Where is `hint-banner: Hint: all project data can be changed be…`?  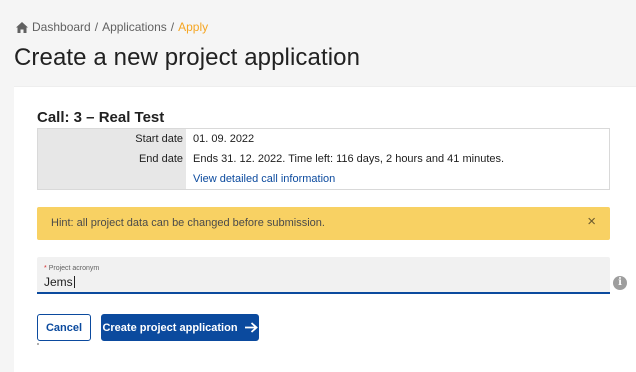
hint-banner: Hint: all project data can be changed be… is located at coordinates (323, 223).